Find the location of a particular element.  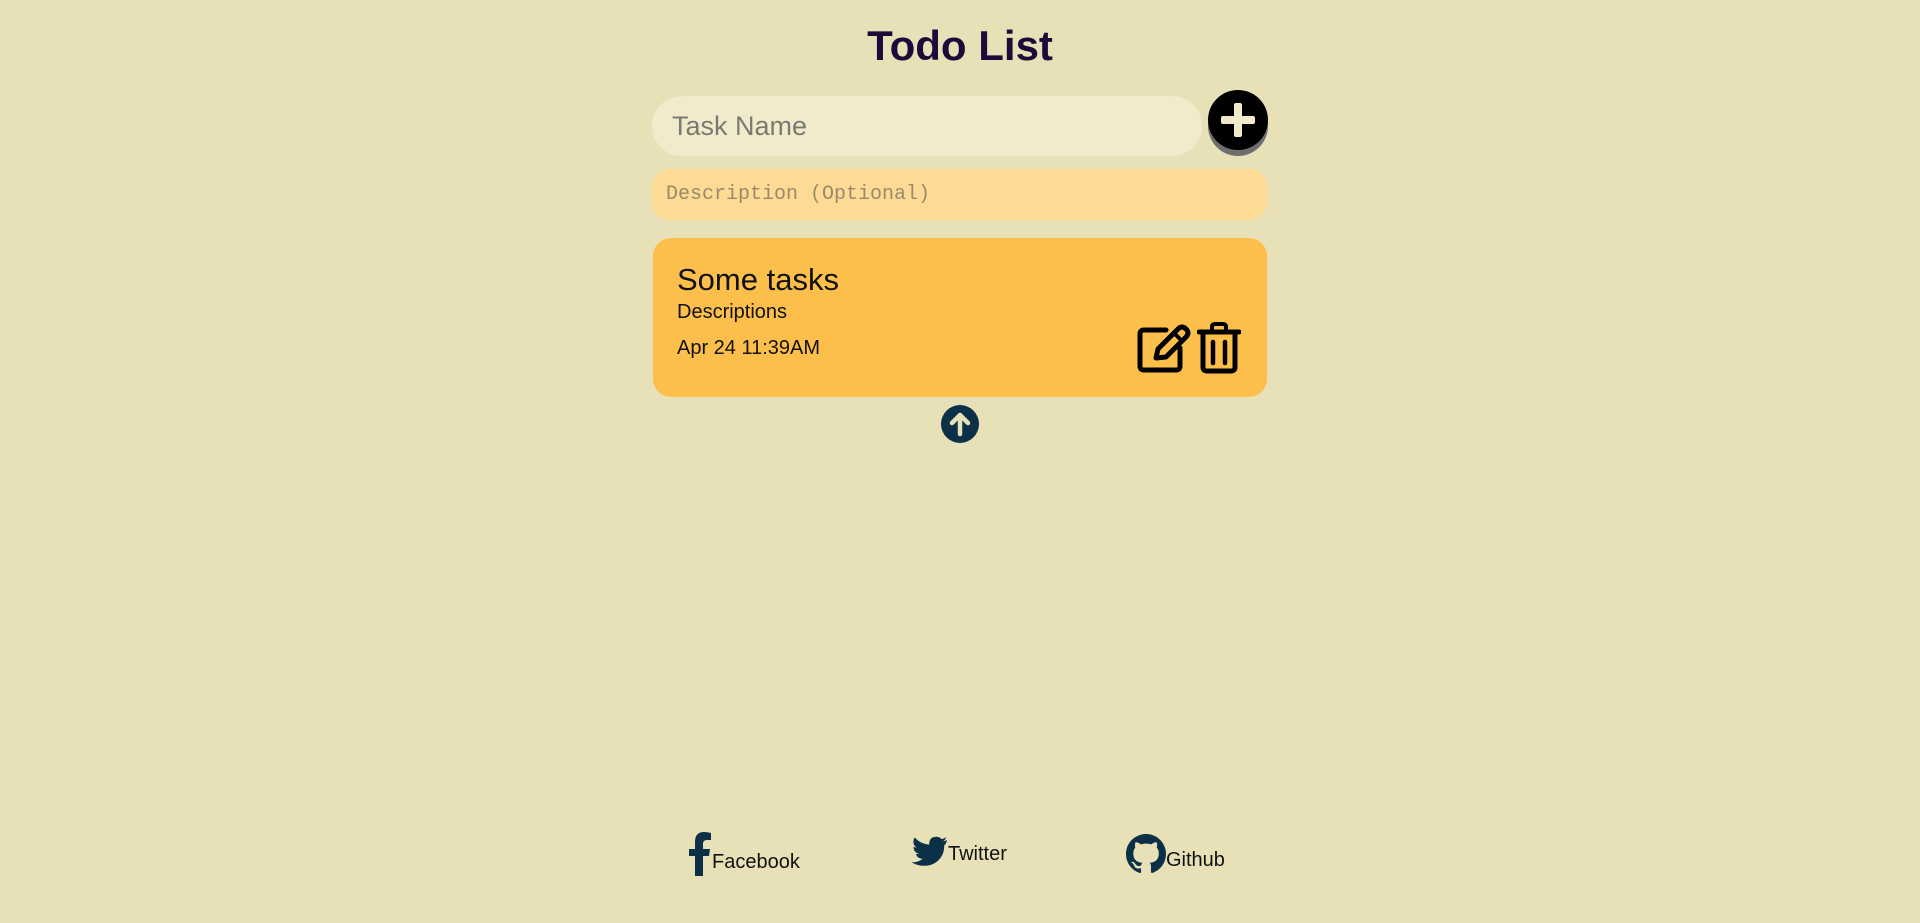

add-task-button is located at coordinates (1238, 120).